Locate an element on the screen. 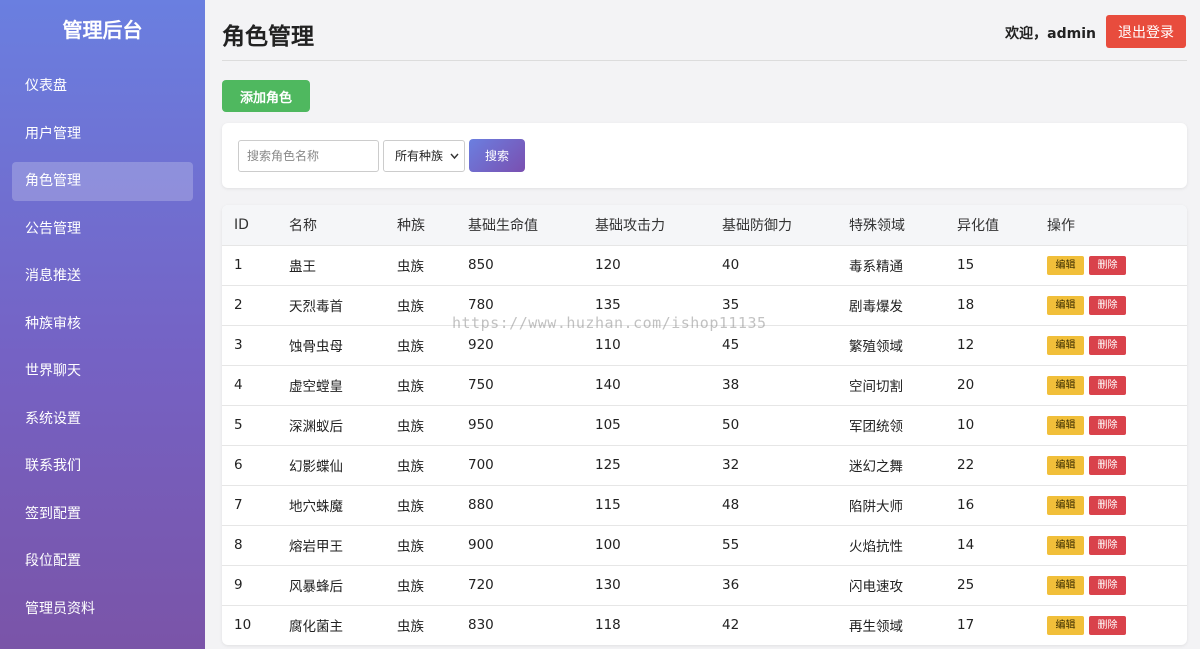 The height and width of the screenshot is (649, 1200). table-row: 8 熔岩甲王 虫族 900 100 55 火焰抗性 14 编辑 删除 is located at coordinates (704, 545).